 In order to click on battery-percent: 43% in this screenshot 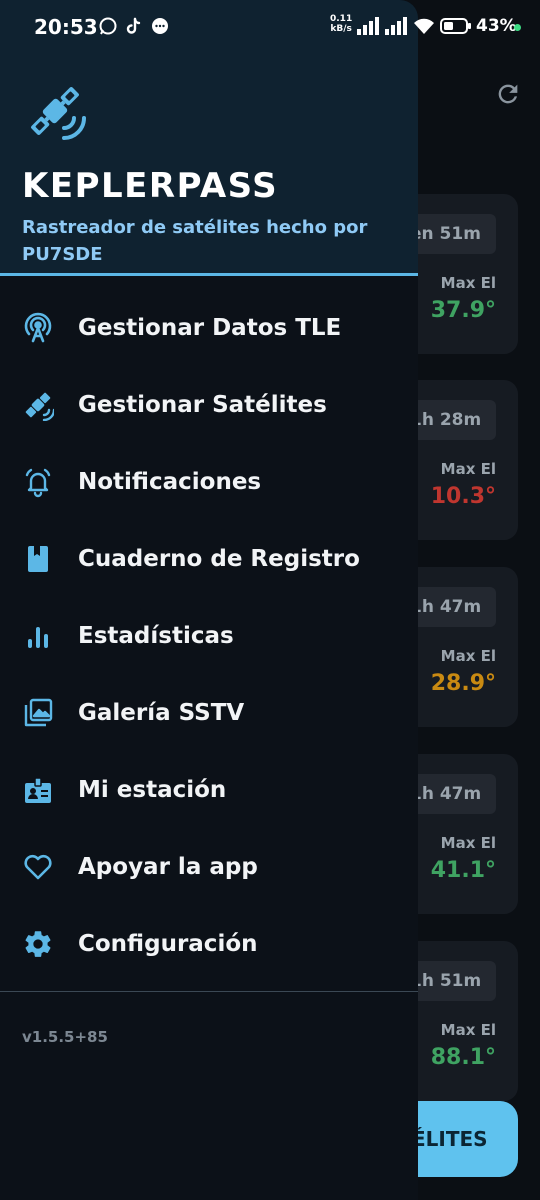, I will do `click(496, 26)`.